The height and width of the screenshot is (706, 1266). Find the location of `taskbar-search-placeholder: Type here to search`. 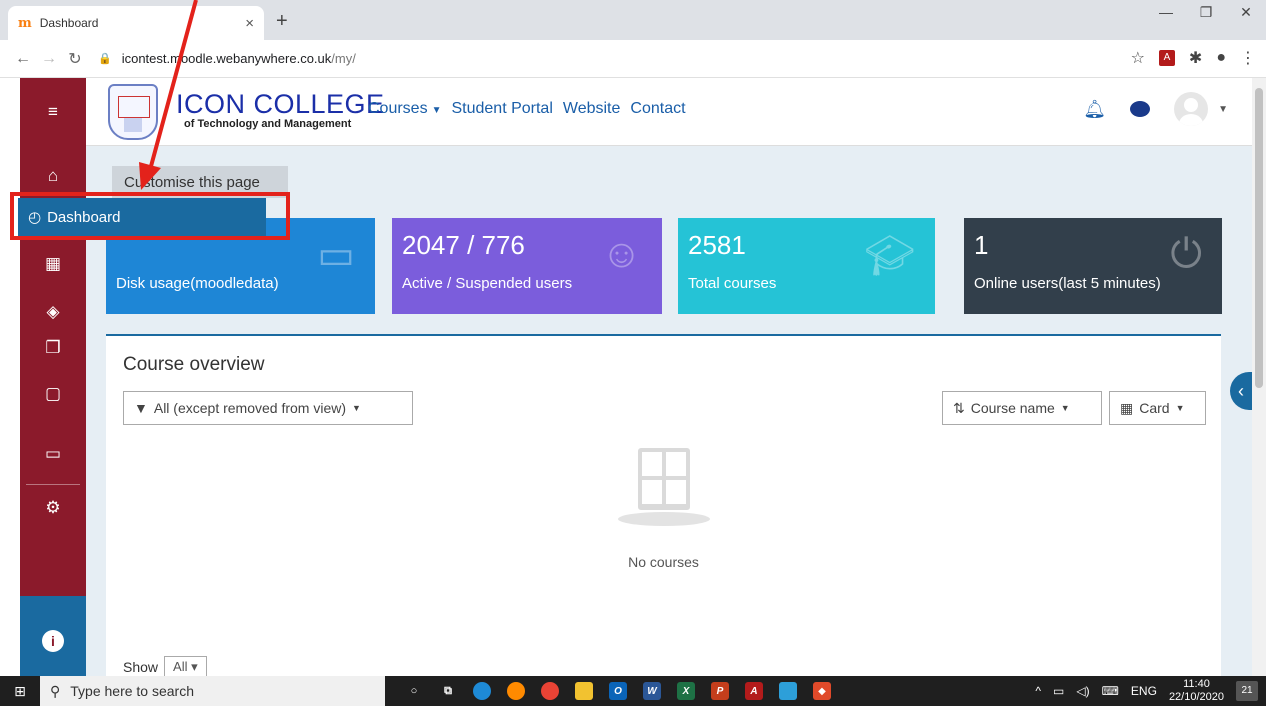

taskbar-search-placeholder: Type here to search is located at coordinates (132, 691).